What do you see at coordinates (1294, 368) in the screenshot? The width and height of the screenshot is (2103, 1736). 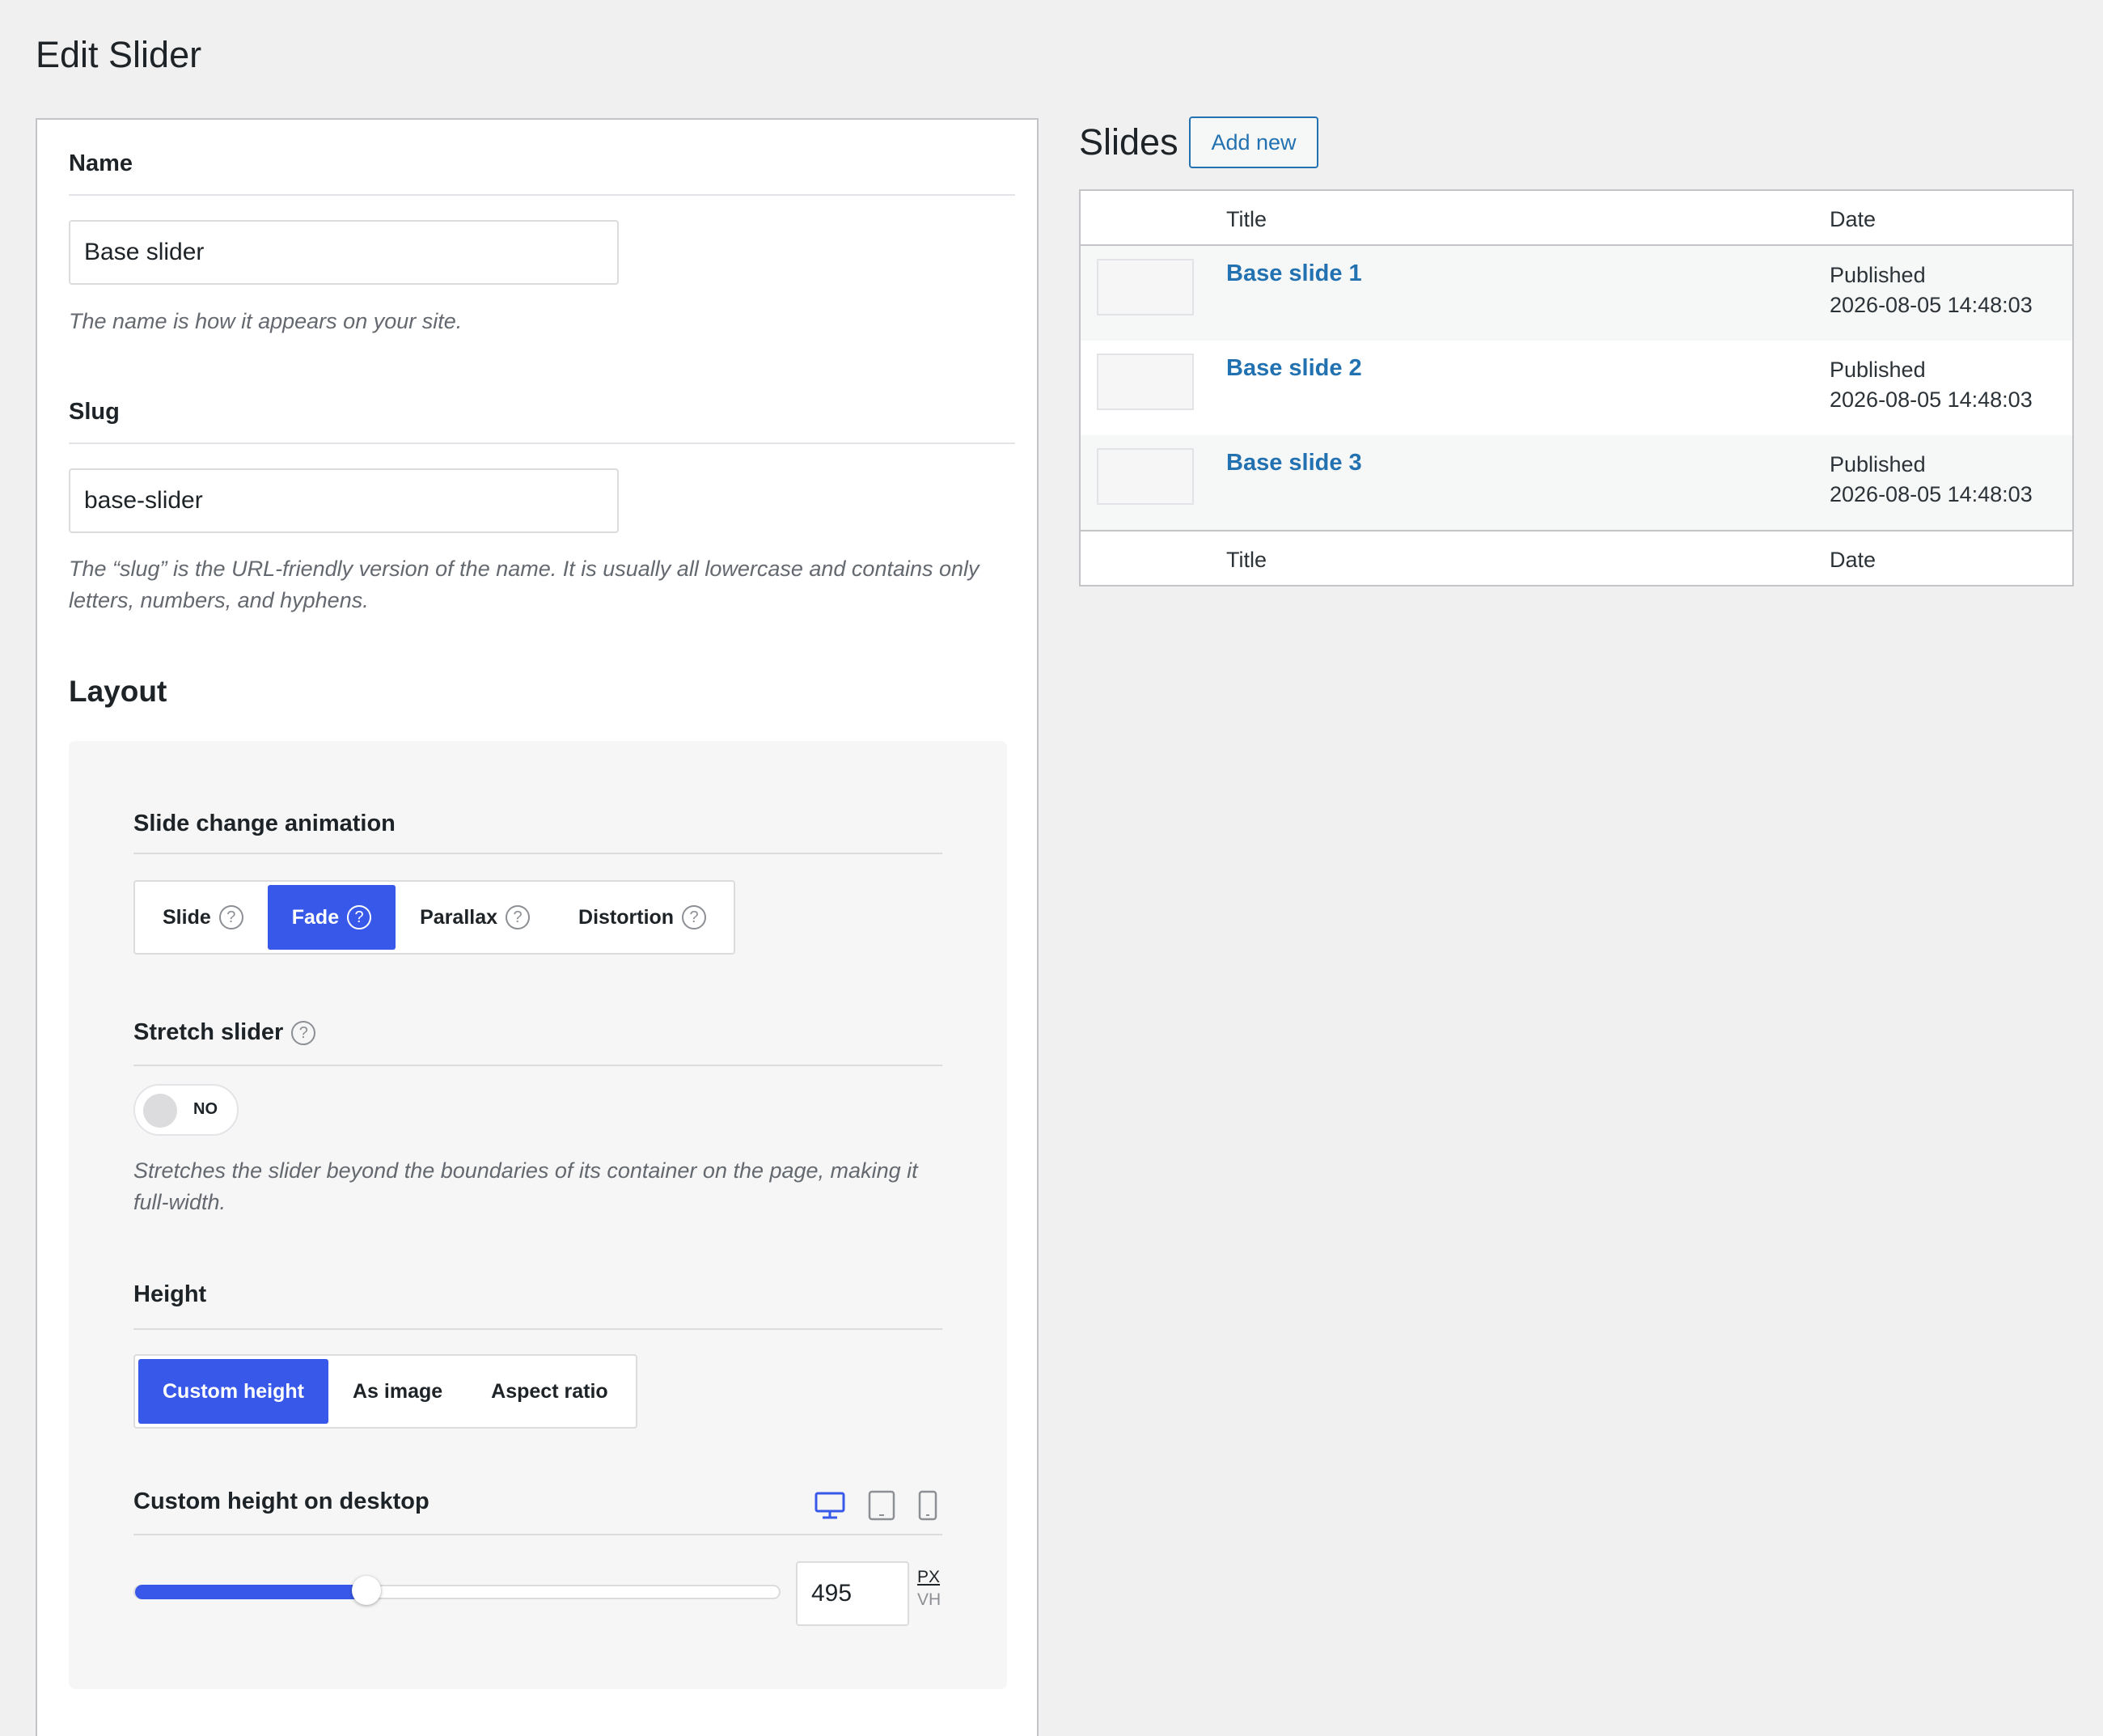 I see `slide-title-link: Base slide 2` at bounding box center [1294, 368].